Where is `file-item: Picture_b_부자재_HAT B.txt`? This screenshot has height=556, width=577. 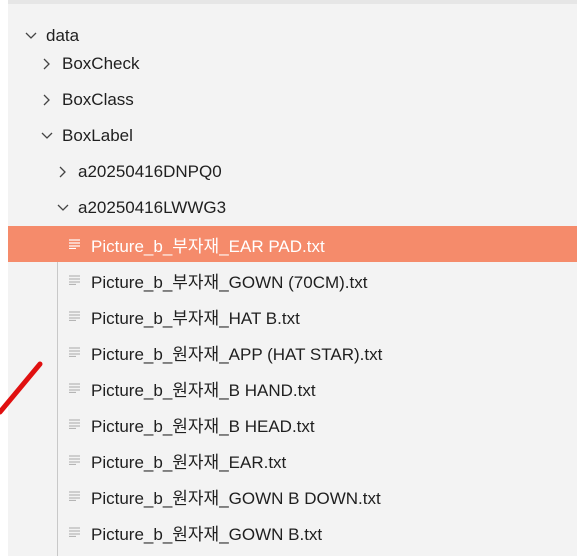
file-item: Picture_b_부자재_HAT B.txt is located at coordinates (292, 316).